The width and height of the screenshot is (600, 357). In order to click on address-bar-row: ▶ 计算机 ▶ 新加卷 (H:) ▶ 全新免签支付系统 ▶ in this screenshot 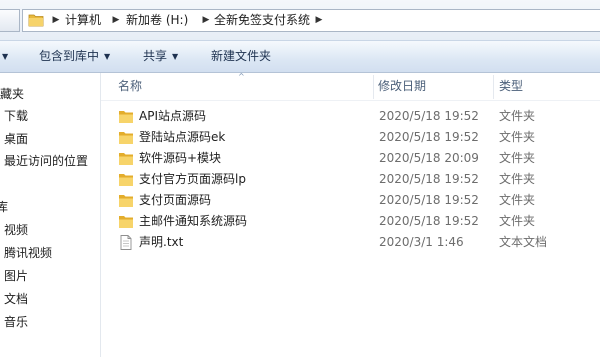, I will do `click(300, 20)`.